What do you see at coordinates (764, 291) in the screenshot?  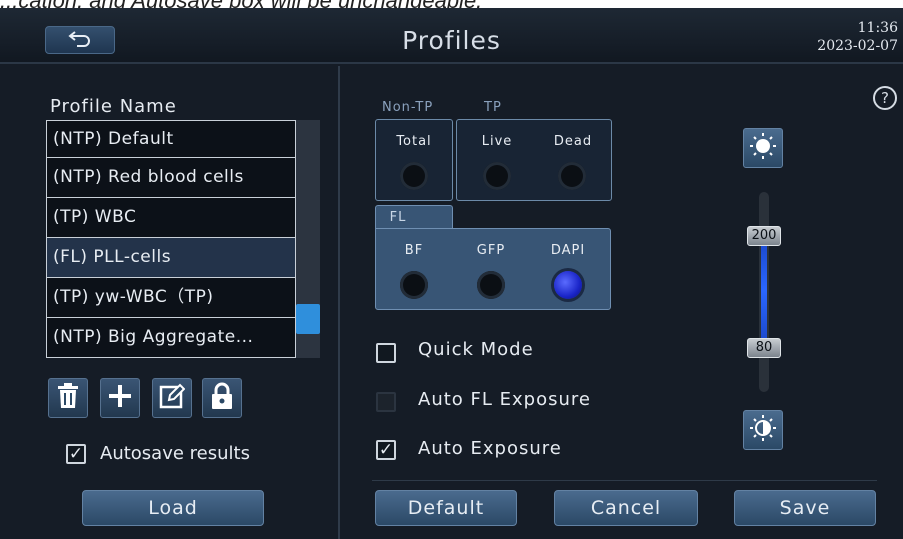 I see `exposure-slider-range` at bounding box center [764, 291].